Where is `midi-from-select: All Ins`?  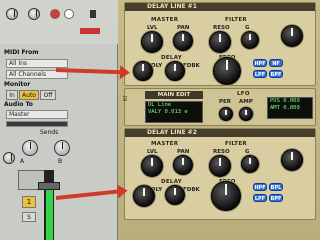
midi-from-select: All Ins is located at coordinates (37, 63).